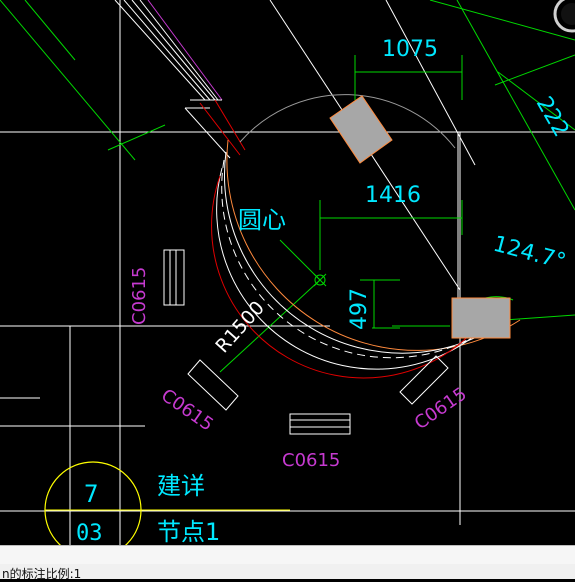 Image resolution: width=575 pixels, height=582 pixels. What do you see at coordinates (42, 574) in the screenshot?
I see `status-text: n的标注比例:1` at bounding box center [42, 574].